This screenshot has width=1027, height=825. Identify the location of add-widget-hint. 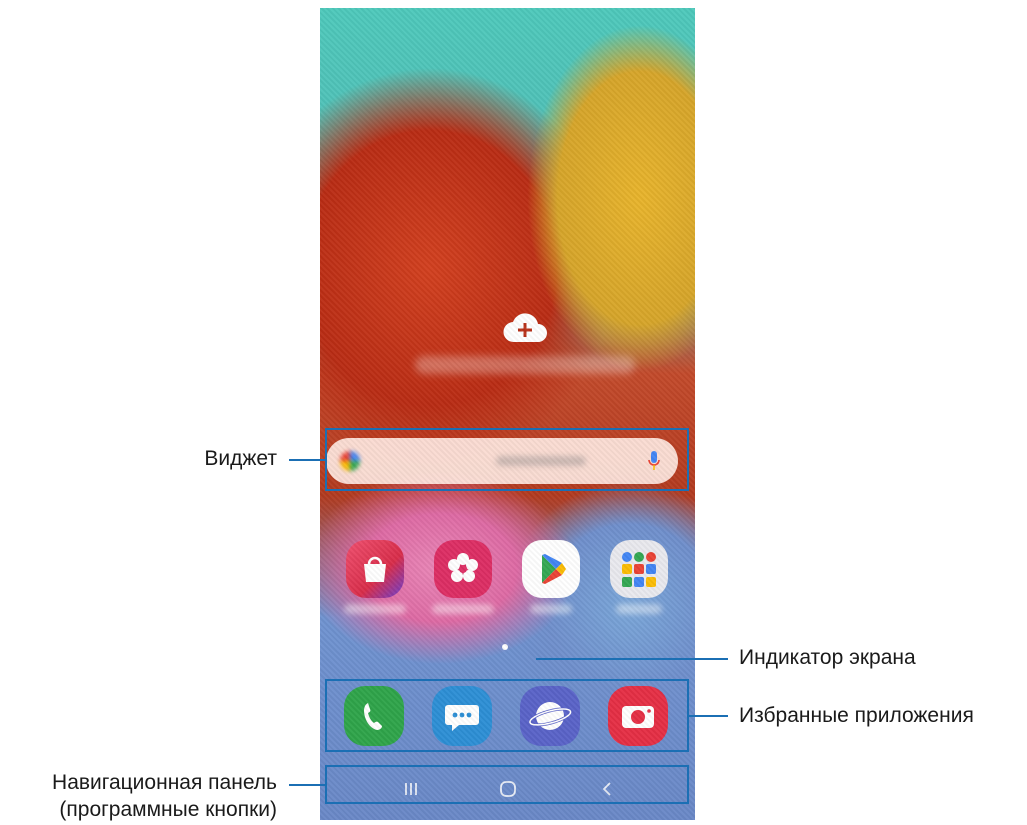
(525, 365).